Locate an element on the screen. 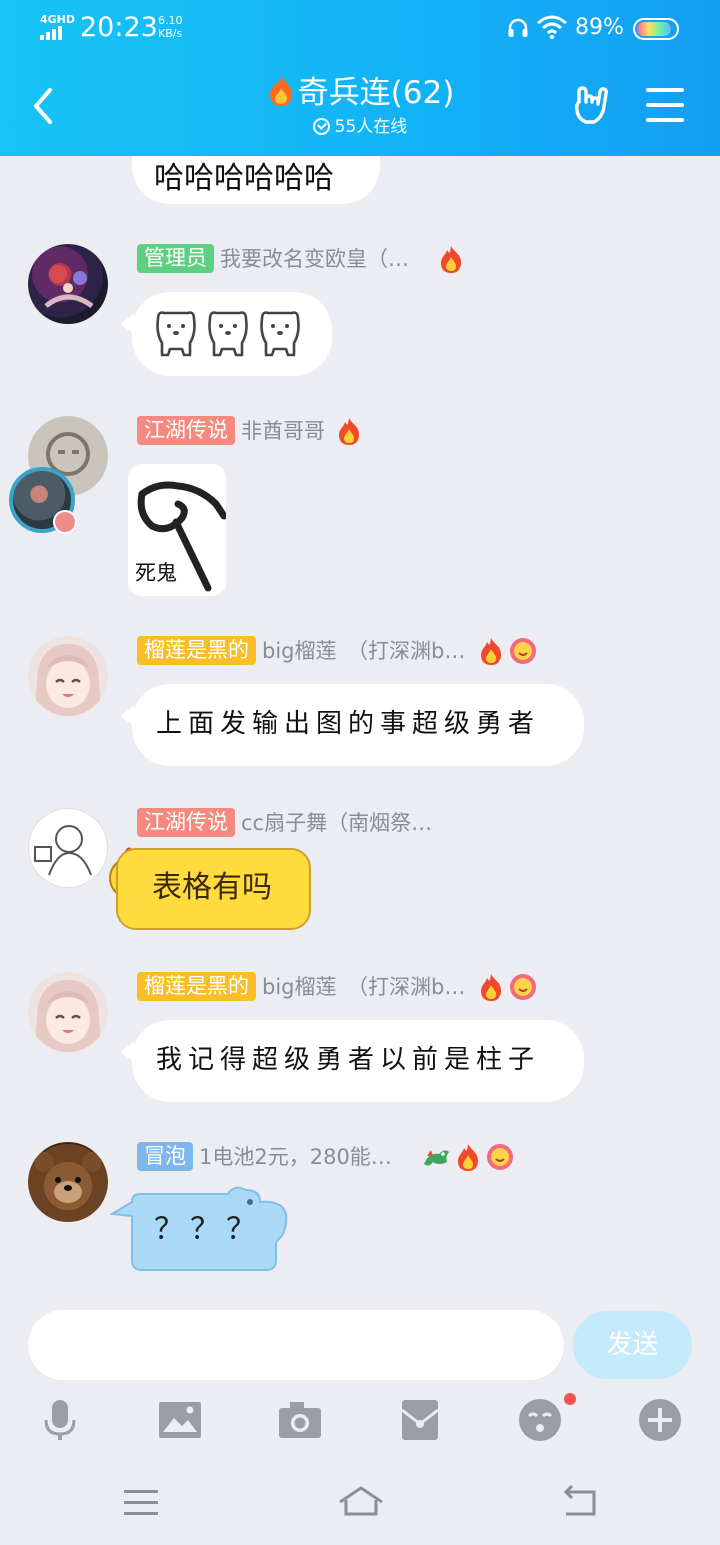  sender-info: 江湖传说 非酋哥哥 is located at coordinates (250, 431).